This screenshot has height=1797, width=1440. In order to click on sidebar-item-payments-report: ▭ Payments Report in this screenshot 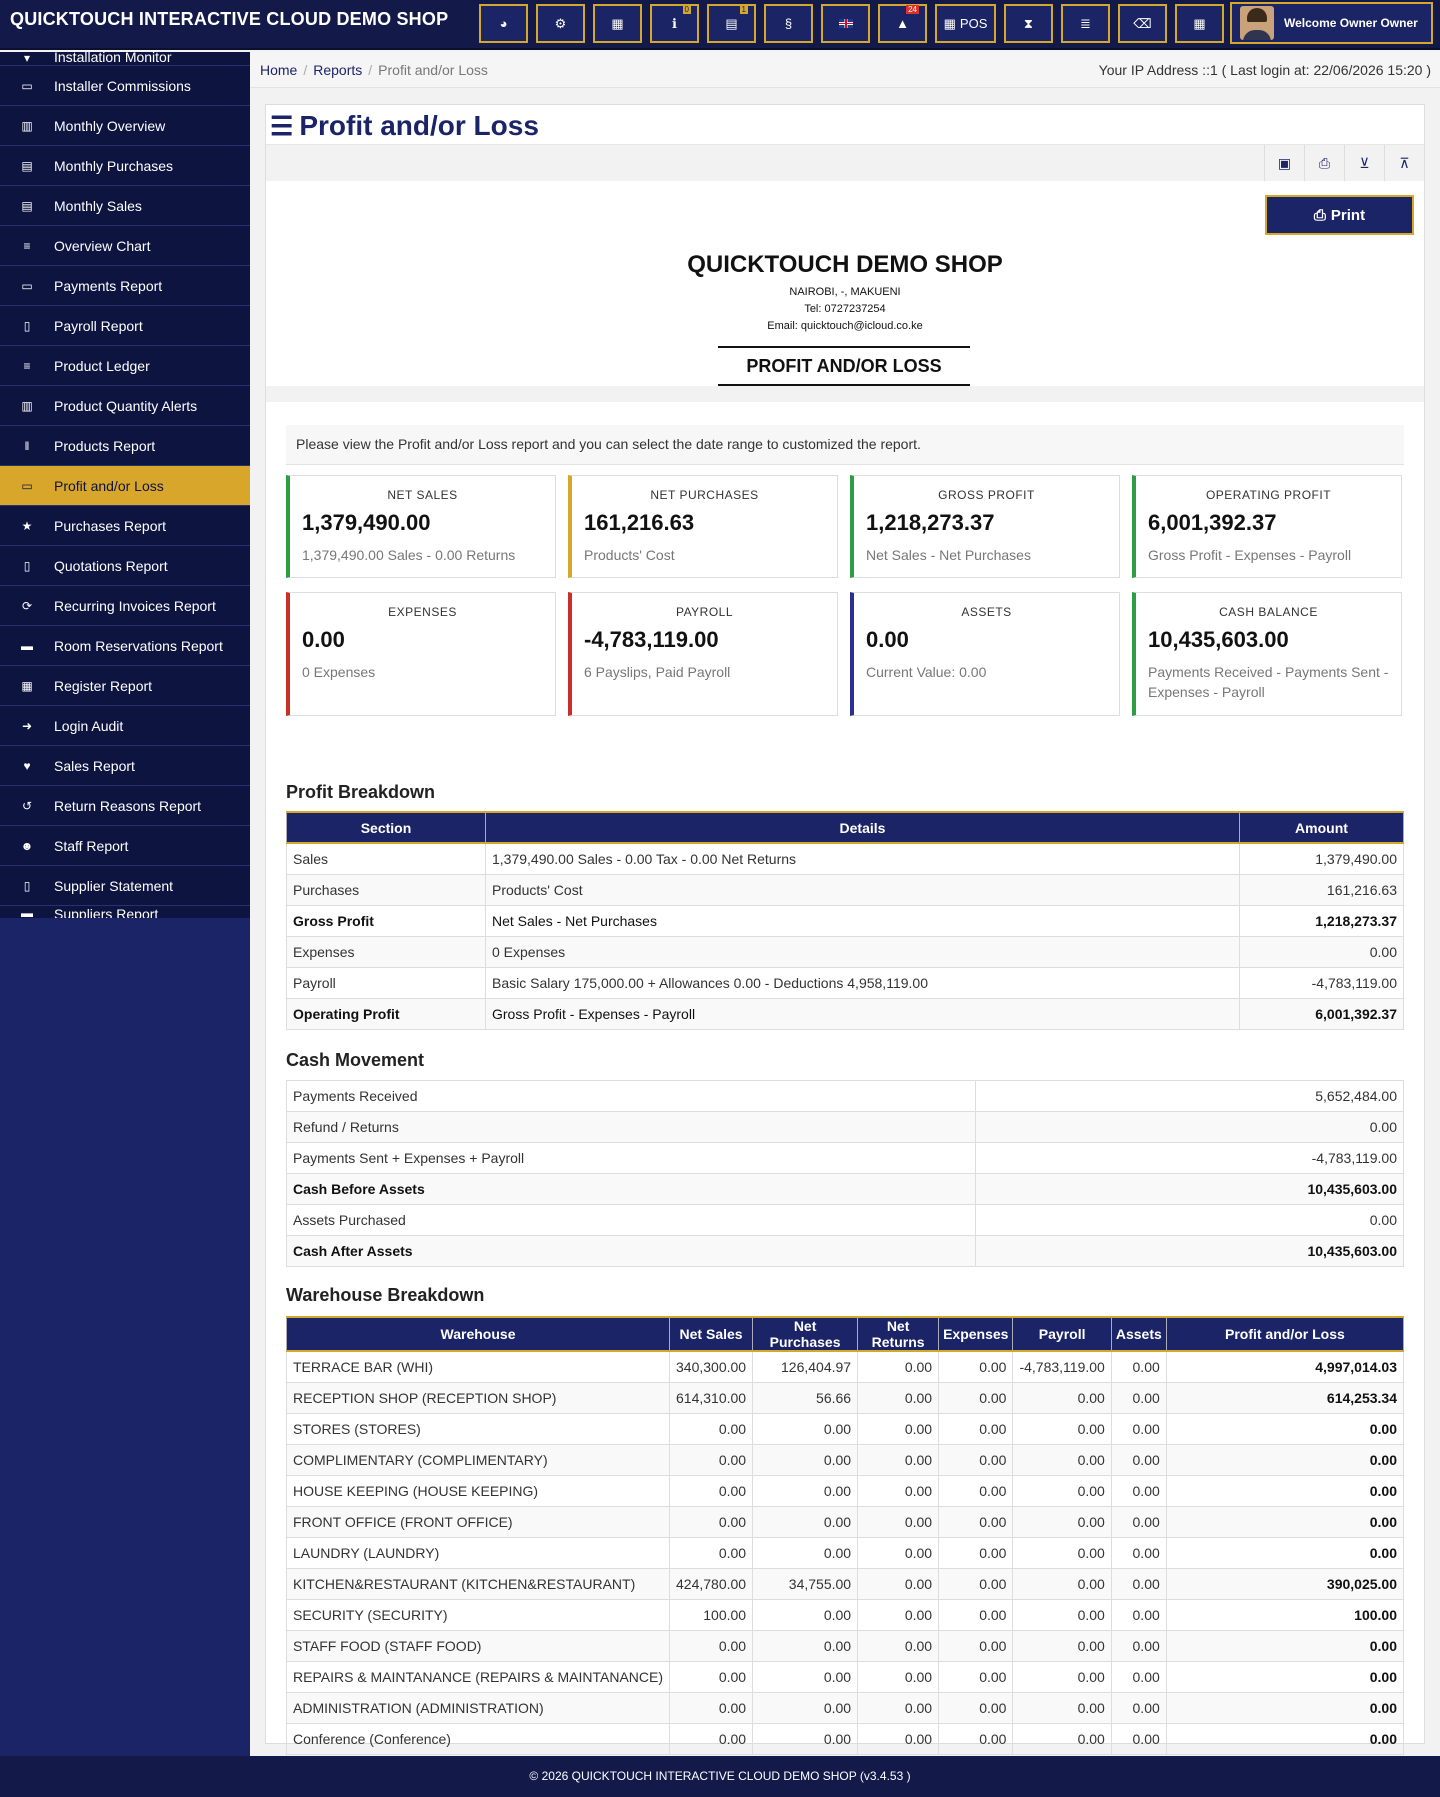, I will do `click(125, 286)`.